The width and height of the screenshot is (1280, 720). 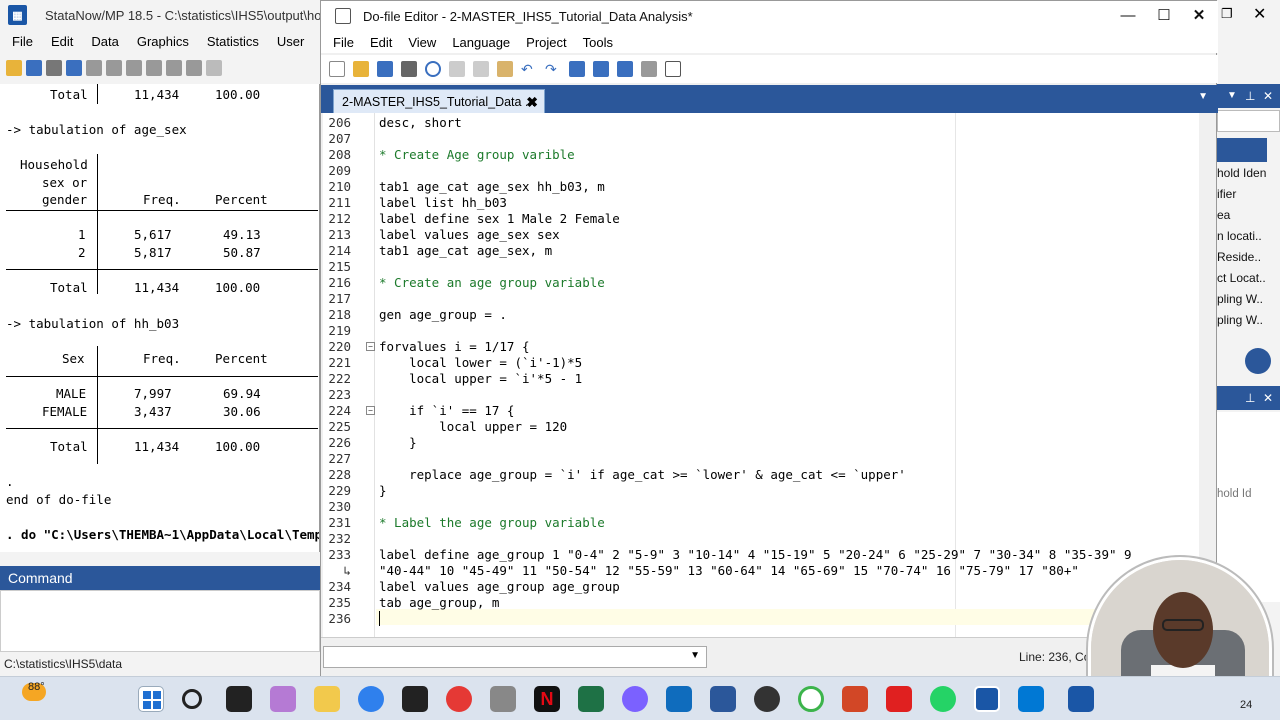 I want to click on outlook-icon, so click(x=679, y=699).